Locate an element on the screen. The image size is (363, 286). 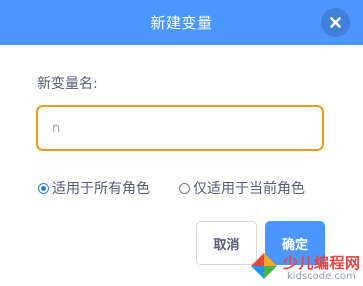
dialog-title: 新建变量 is located at coordinates (181, 23).